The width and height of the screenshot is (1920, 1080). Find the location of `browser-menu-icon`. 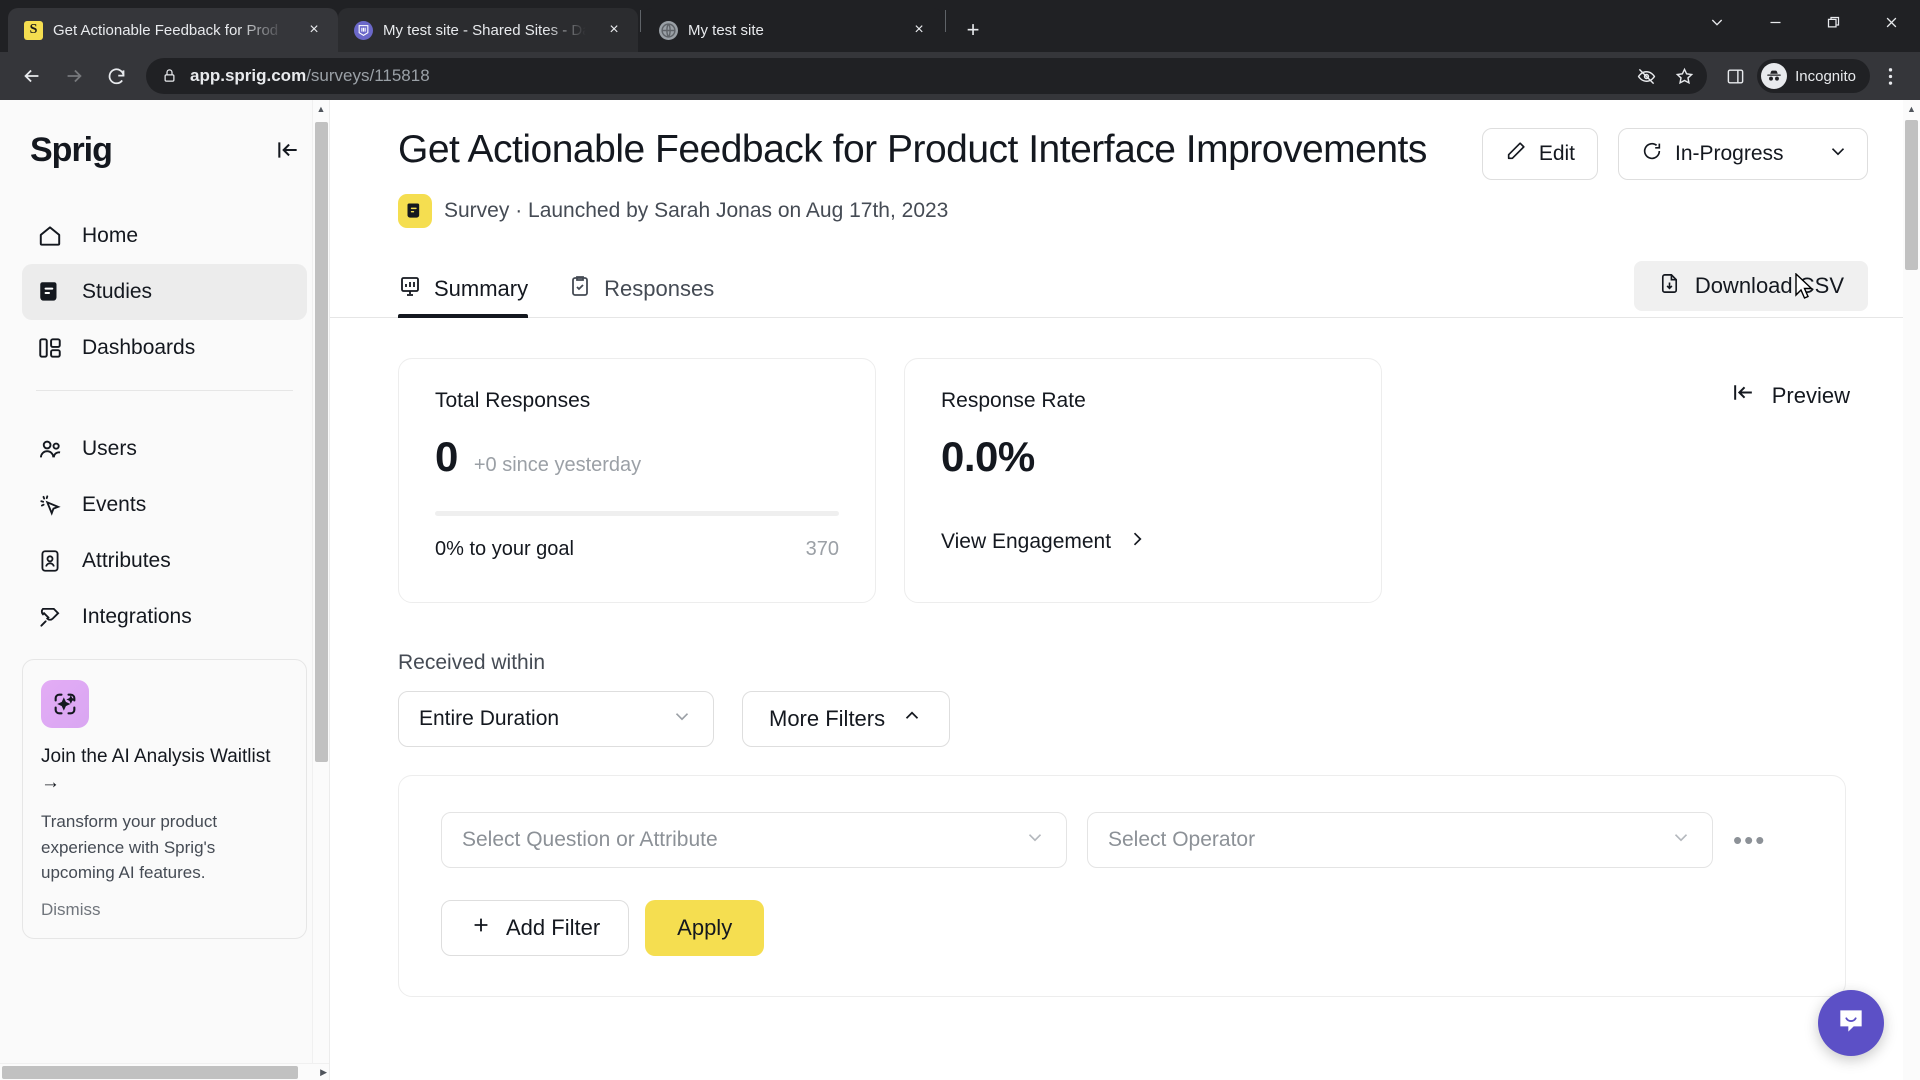

browser-menu-icon is located at coordinates (1890, 76).